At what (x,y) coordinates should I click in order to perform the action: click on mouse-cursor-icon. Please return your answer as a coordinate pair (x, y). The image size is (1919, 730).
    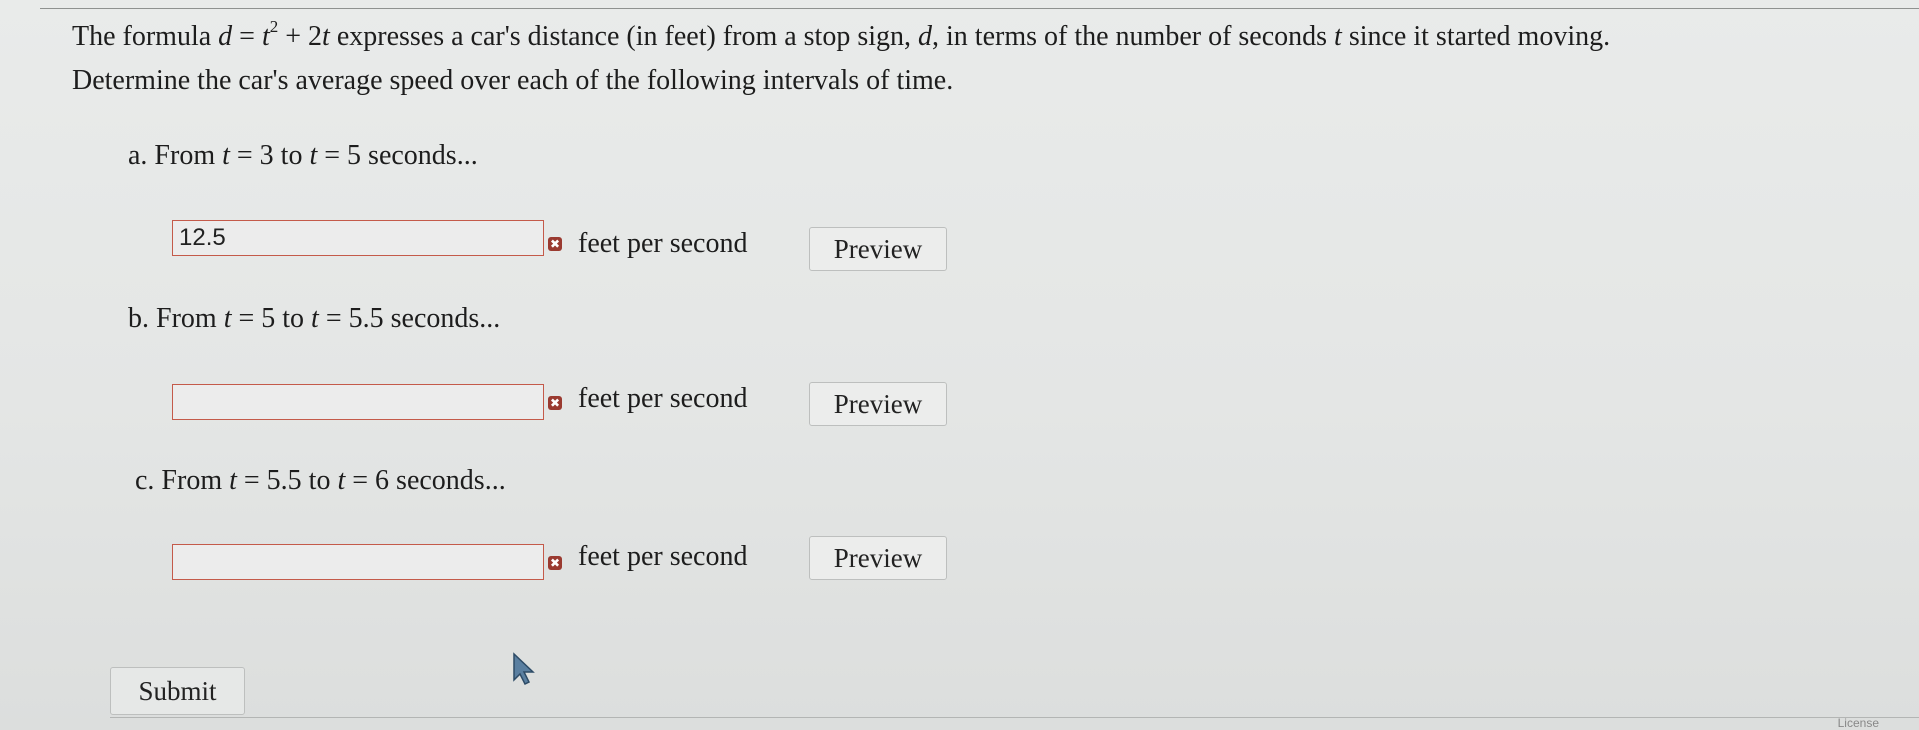
    Looking at the image, I should click on (524, 669).